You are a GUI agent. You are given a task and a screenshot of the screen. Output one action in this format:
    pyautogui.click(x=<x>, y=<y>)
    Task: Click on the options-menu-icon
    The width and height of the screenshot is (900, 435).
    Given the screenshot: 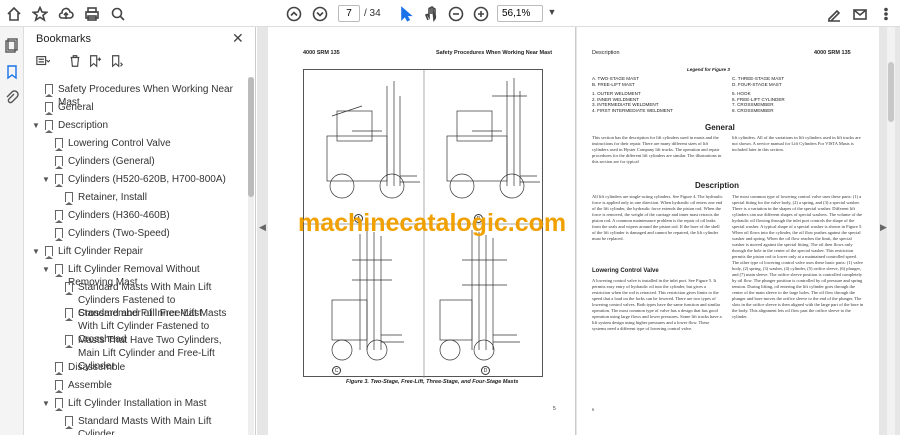 What is the action you would take?
    pyautogui.click(x=44, y=62)
    